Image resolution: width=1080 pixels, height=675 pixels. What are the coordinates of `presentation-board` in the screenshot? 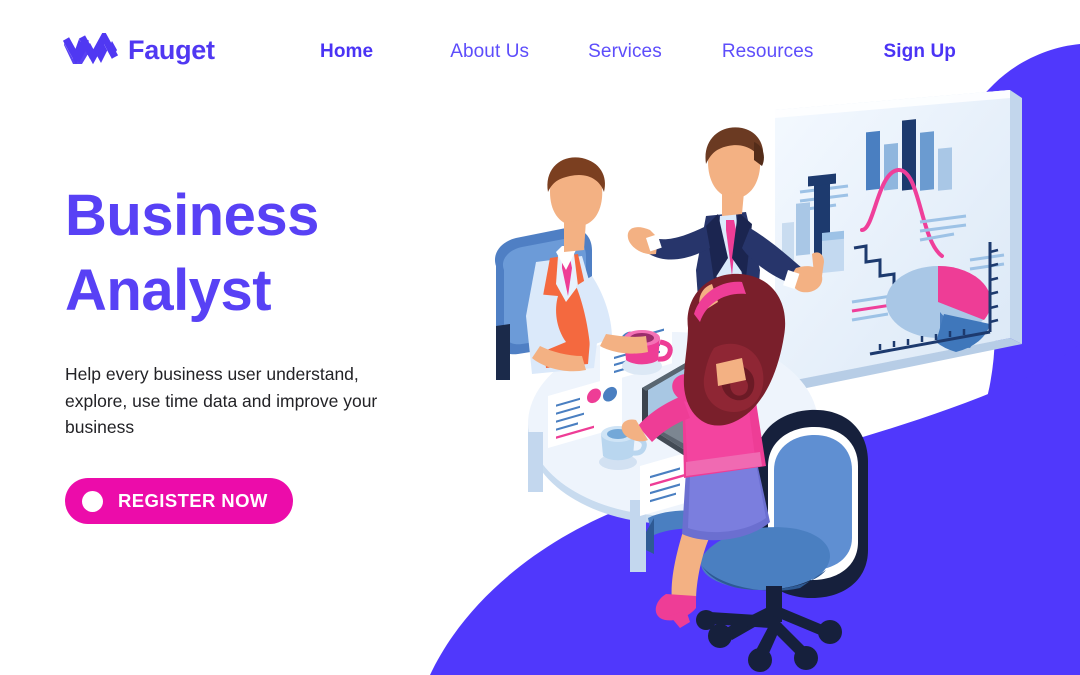 It's located at (898, 241).